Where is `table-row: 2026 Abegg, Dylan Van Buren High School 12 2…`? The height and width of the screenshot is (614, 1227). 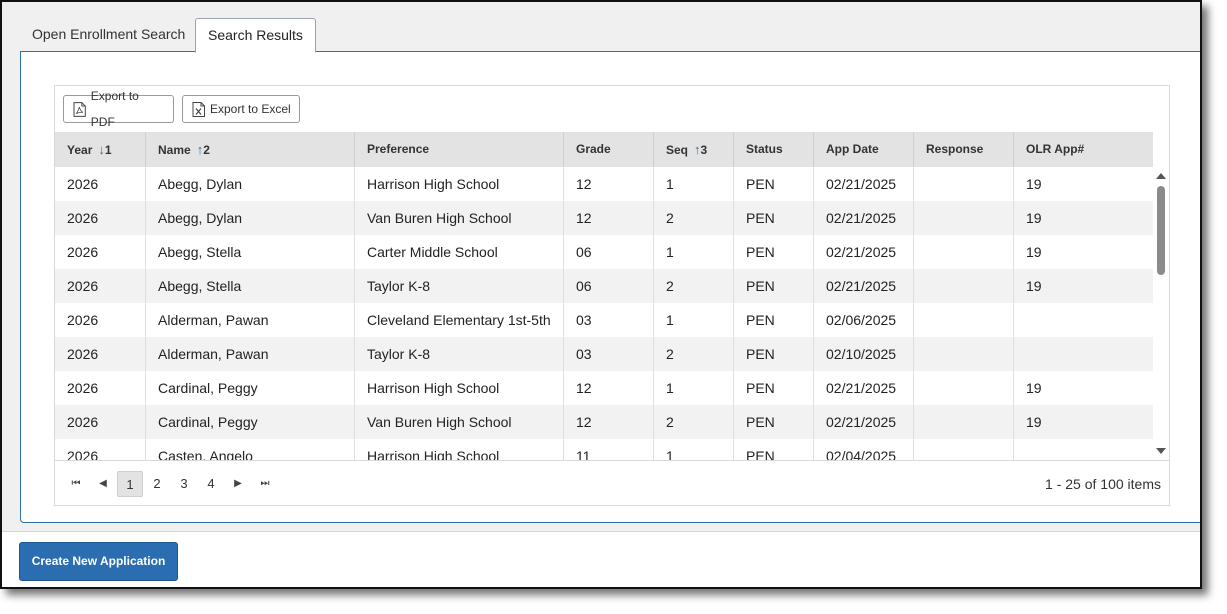 table-row: 2026 Abegg, Dylan Van Buren High School 12 2… is located at coordinates (604, 218).